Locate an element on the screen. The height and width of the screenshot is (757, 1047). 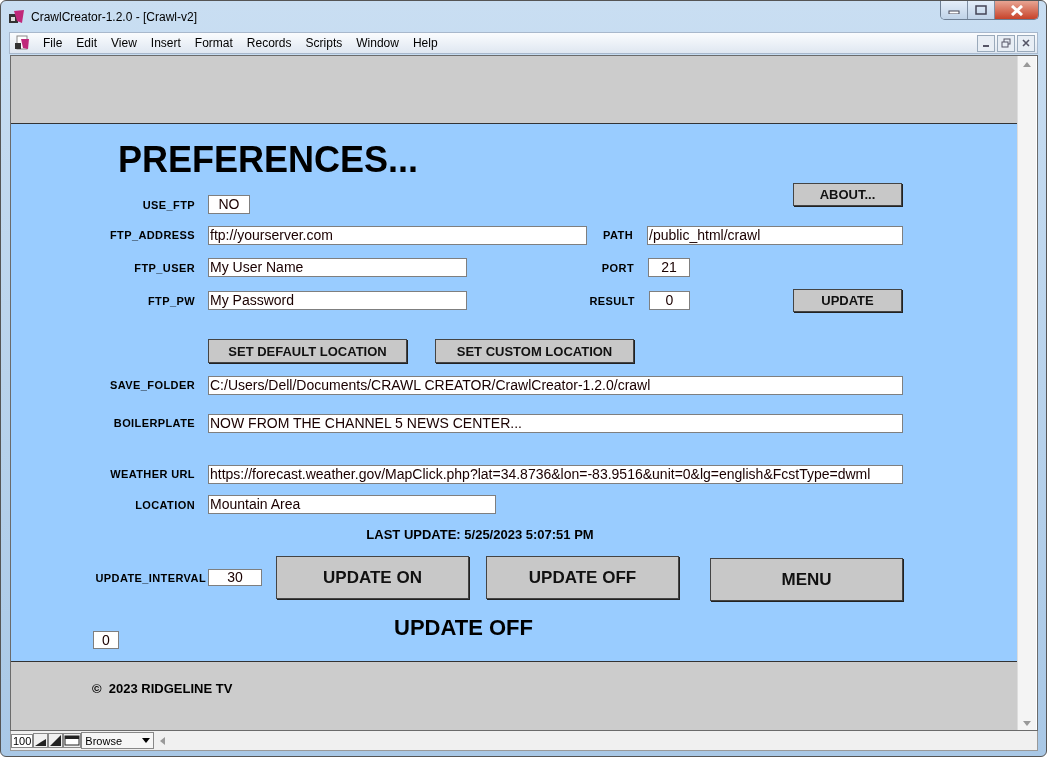
input-field: https://forecast.weather.gov/MapClick.php?lat=34.8736&lon=-83.9516&unit=0&lg=english&FcstType=dwml is located at coordinates (555, 474).